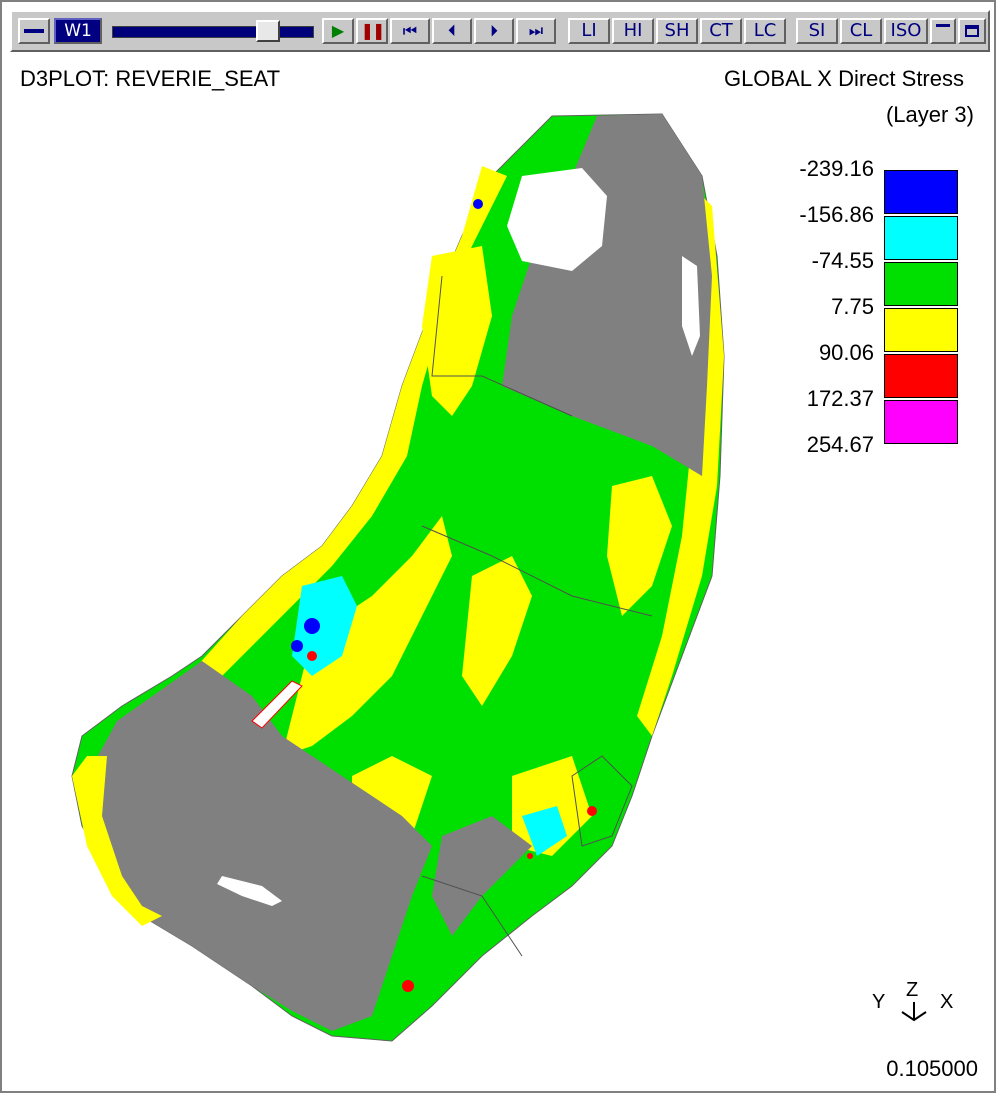 The height and width of the screenshot is (1093, 996). What do you see at coordinates (943, 25) in the screenshot?
I see `minimize-icon` at bounding box center [943, 25].